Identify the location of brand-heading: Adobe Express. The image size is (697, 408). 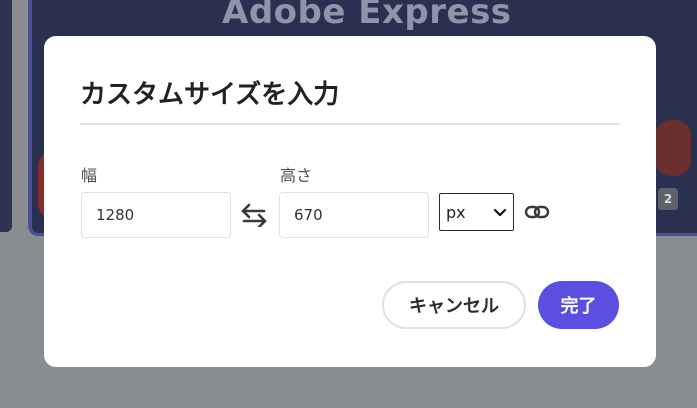
(367, 16).